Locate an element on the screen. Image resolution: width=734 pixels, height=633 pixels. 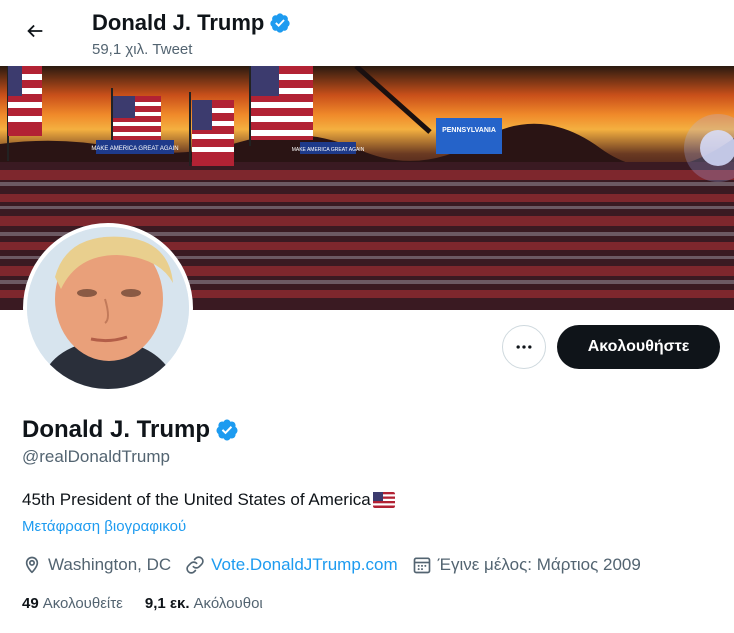
translate-bio-link: Μετάφραση βιογραφικού is located at coordinates (104, 526).